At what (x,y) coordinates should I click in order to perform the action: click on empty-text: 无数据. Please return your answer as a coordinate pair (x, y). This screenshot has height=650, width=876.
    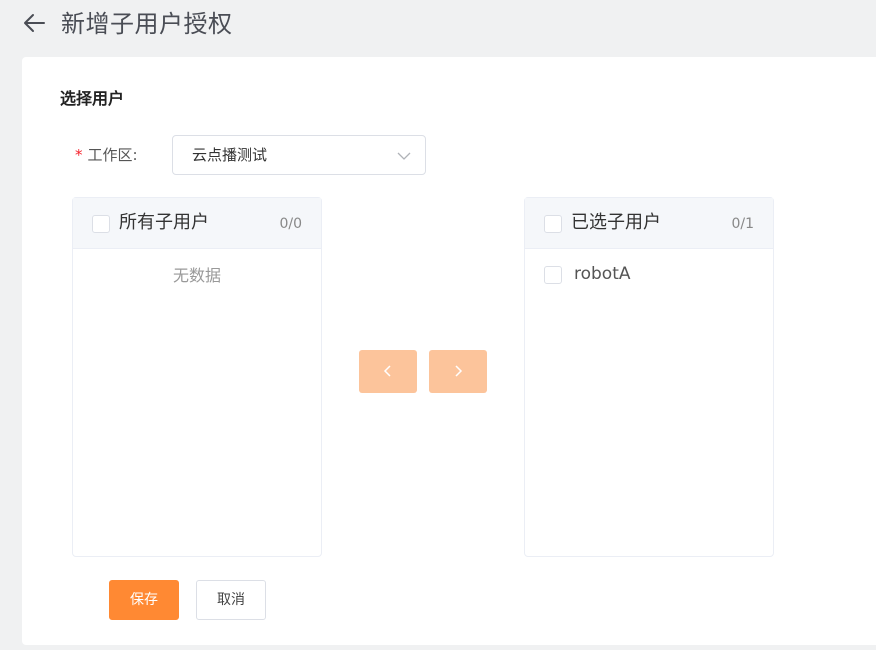
    Looking at the image, I should click on (196, 275).